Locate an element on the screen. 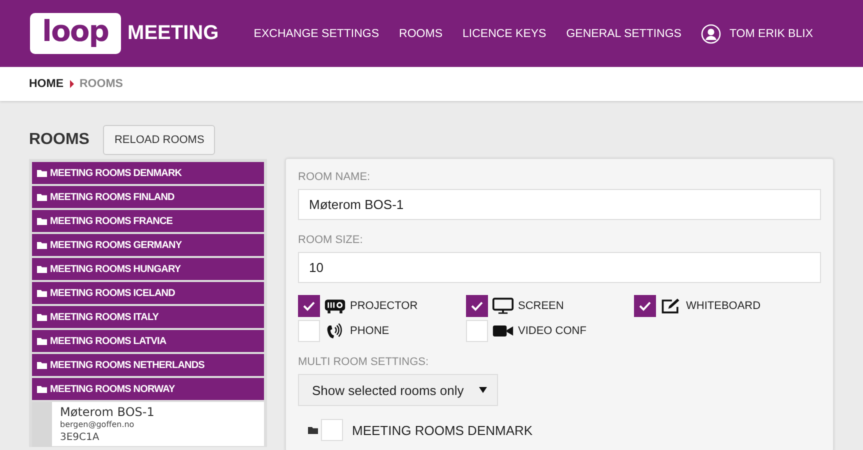  breadcrumb-link: HOME is located at coordinates (46, 84).